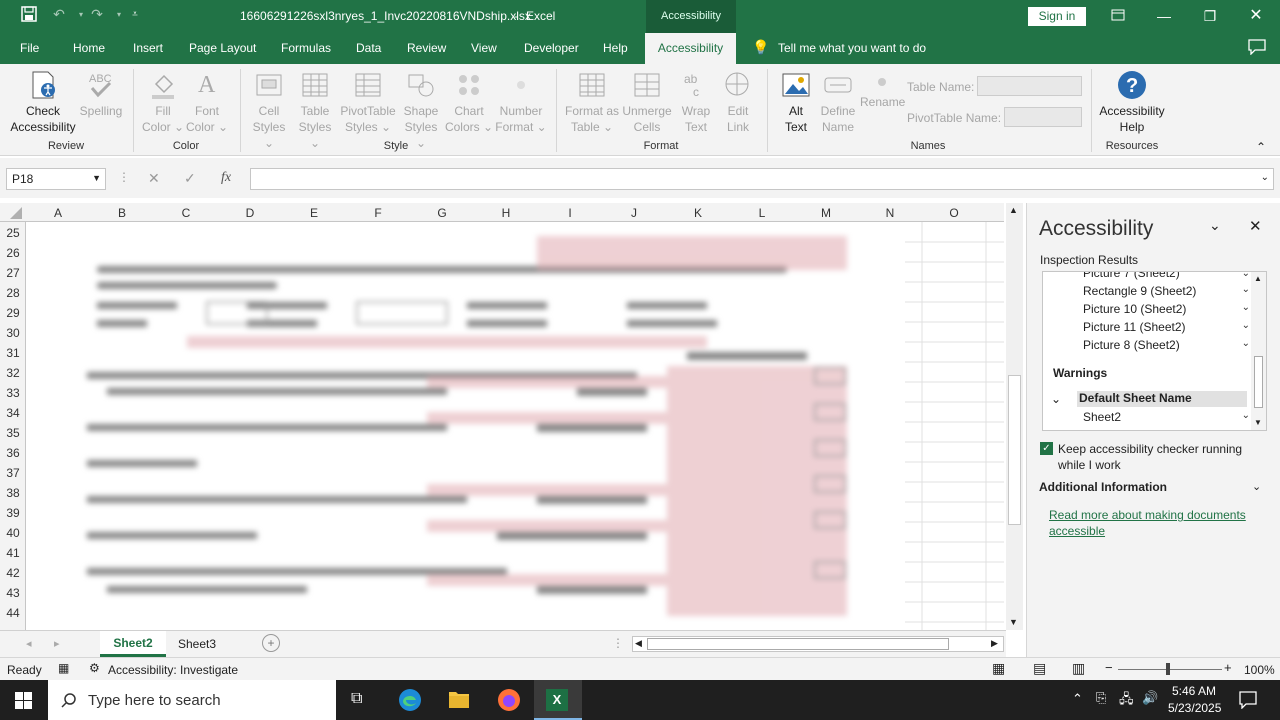 The height and width of the screenshot is (720, 1280). Describe the element at coordinates (1109, 667) in the screenshot. I see `zoom-out-icon: −` at that location.